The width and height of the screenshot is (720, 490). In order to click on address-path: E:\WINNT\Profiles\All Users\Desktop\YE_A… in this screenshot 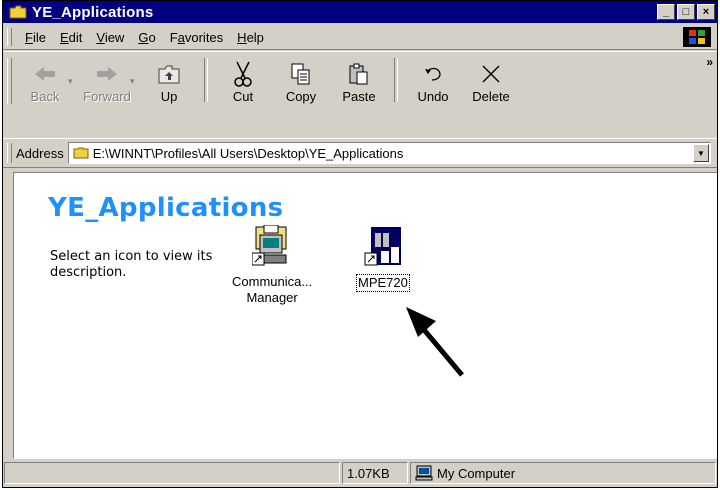, I will do `click(248, 153)`.